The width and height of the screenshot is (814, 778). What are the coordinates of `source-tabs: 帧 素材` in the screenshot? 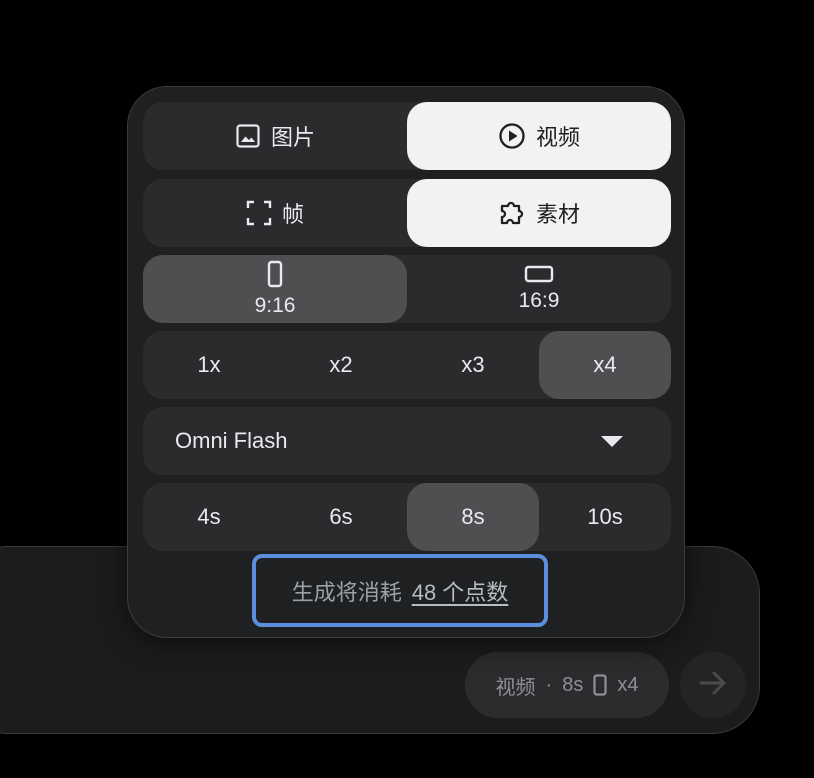 It's located at (407, 213).